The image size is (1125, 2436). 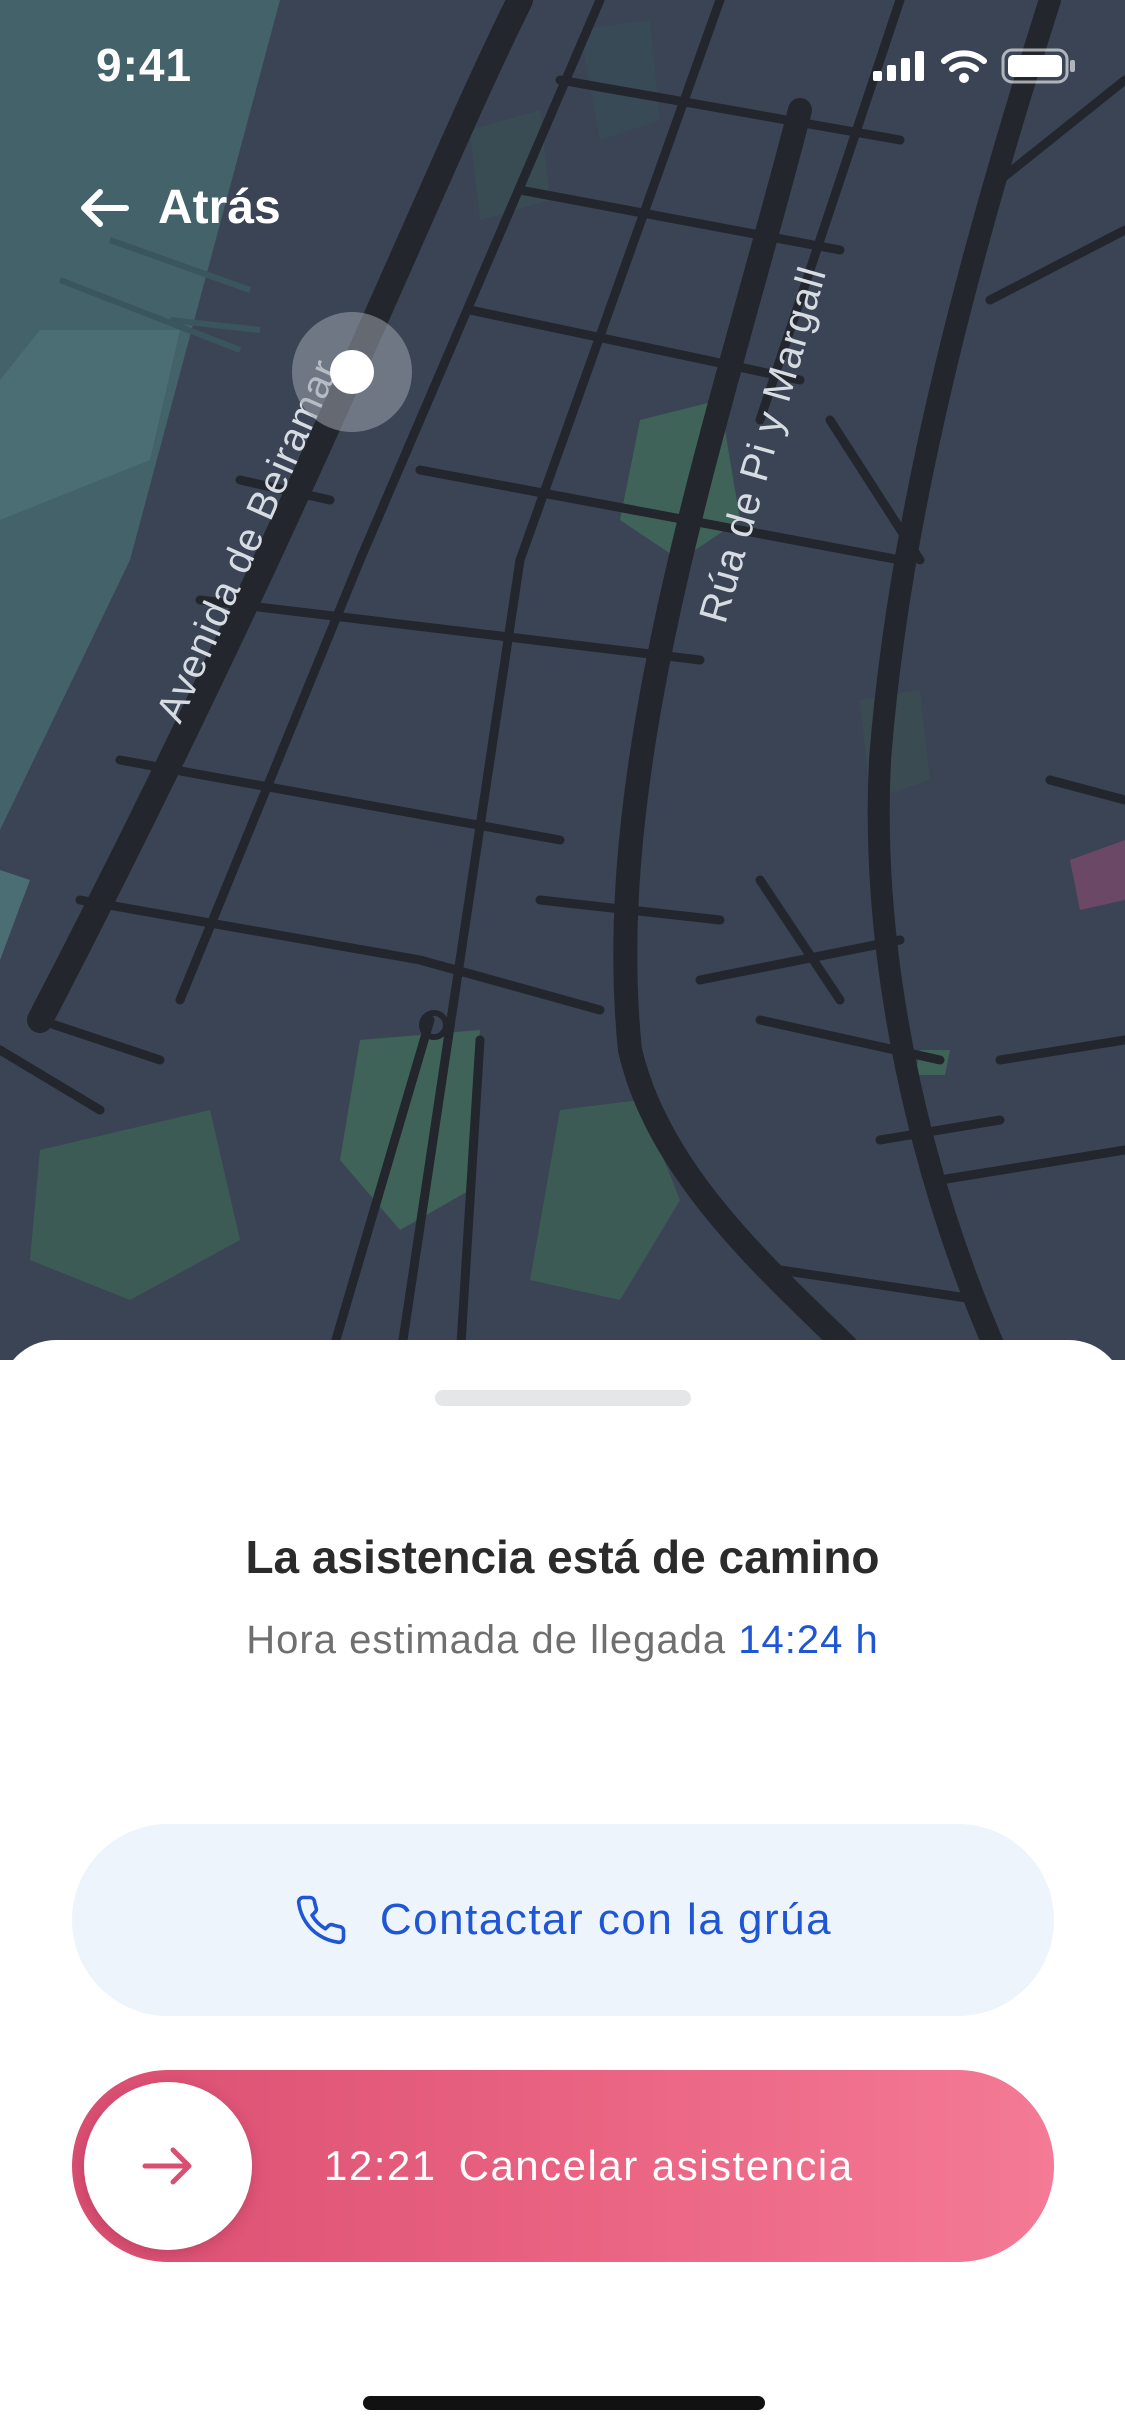 I want to click on eta-value: 14:24 h, so click(x=808, y=1640).